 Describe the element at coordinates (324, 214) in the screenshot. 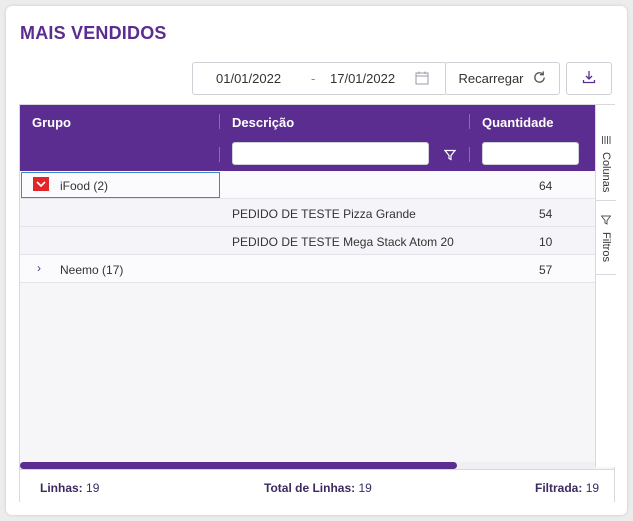

I see `description-cell: PEDIDO DE TESTE Pizza Grande` at that location.